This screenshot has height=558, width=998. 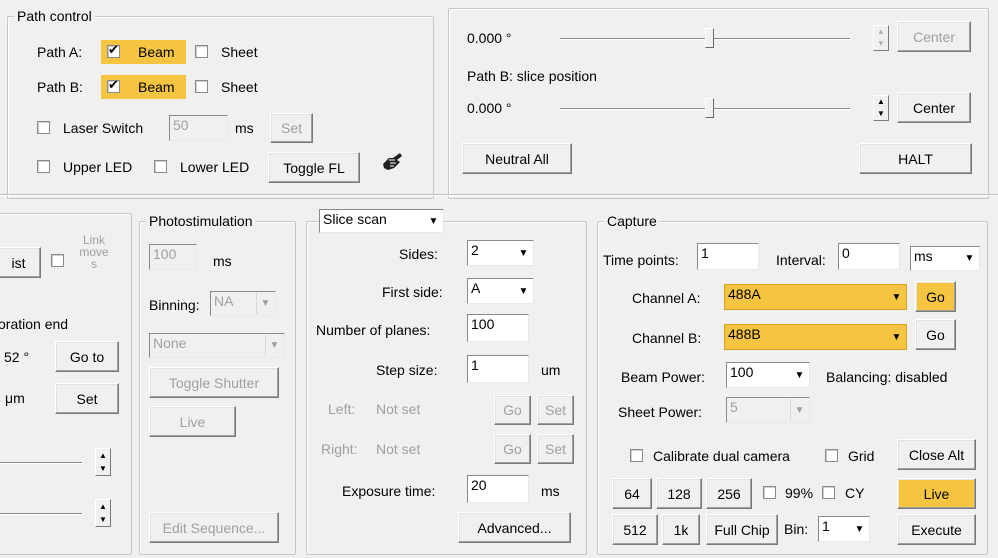 What do you see at coordinates (728, 256) in the screenshot?
I see `time-points-field: 1` at bounding box center [728, 256].